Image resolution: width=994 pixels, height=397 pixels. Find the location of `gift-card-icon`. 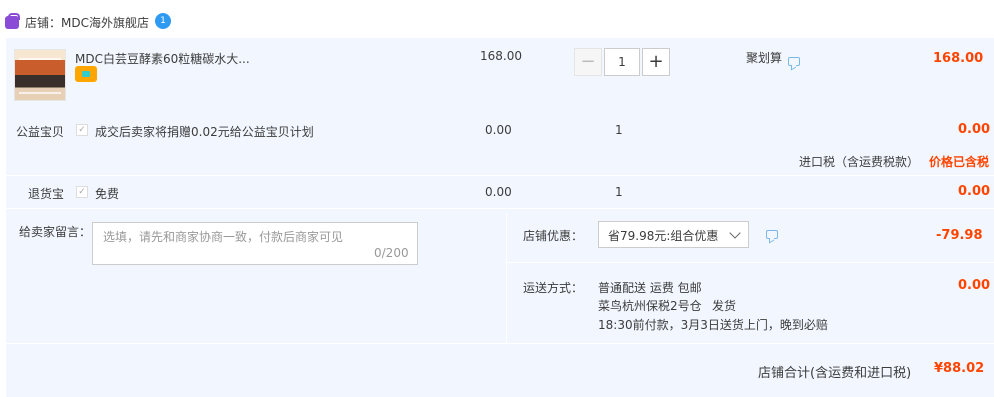

gift-card-icon is located at coordinates (86, 74).